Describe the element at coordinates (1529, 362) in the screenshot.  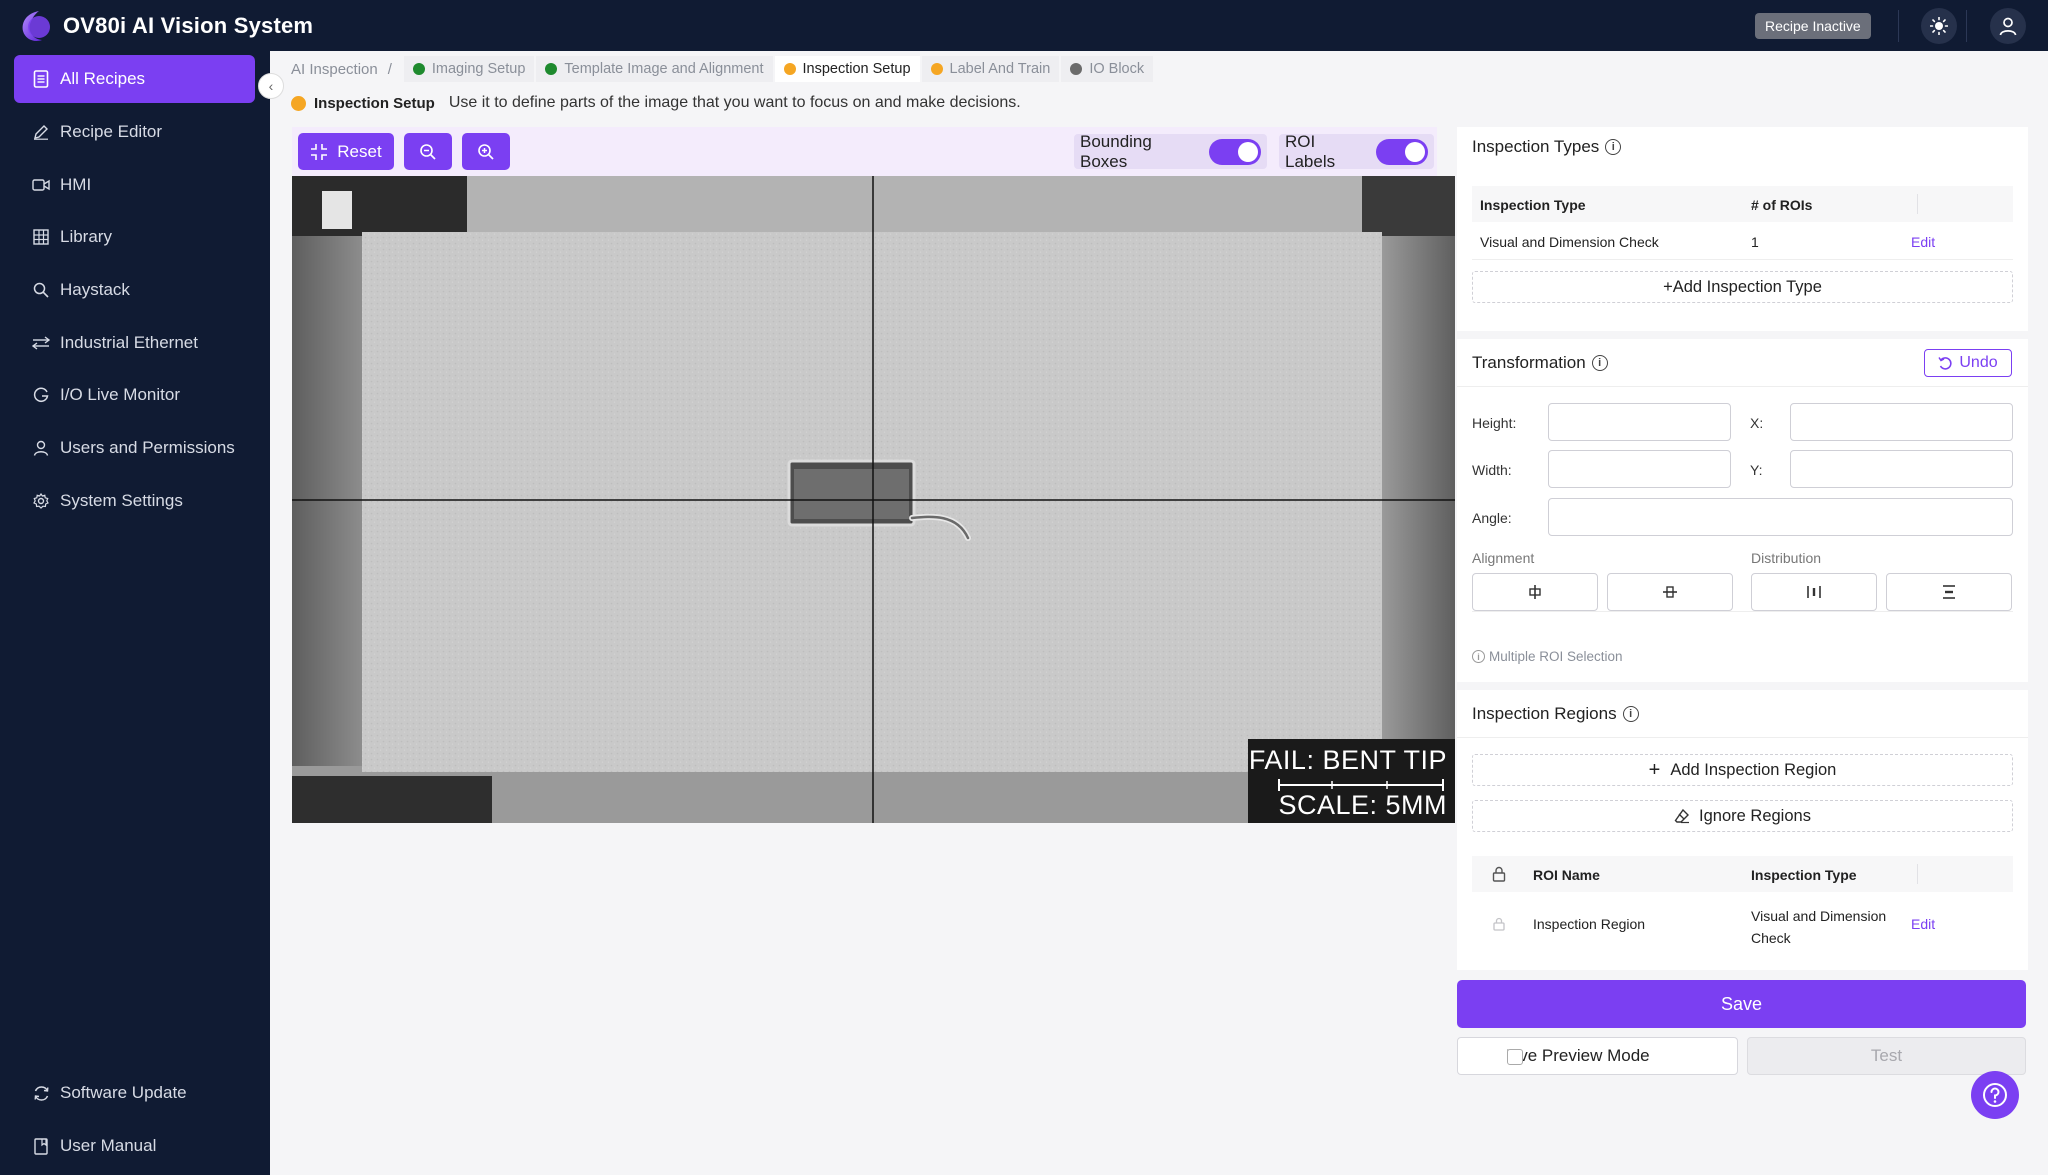
I see `transformation-title-text: Transformation` at that location.